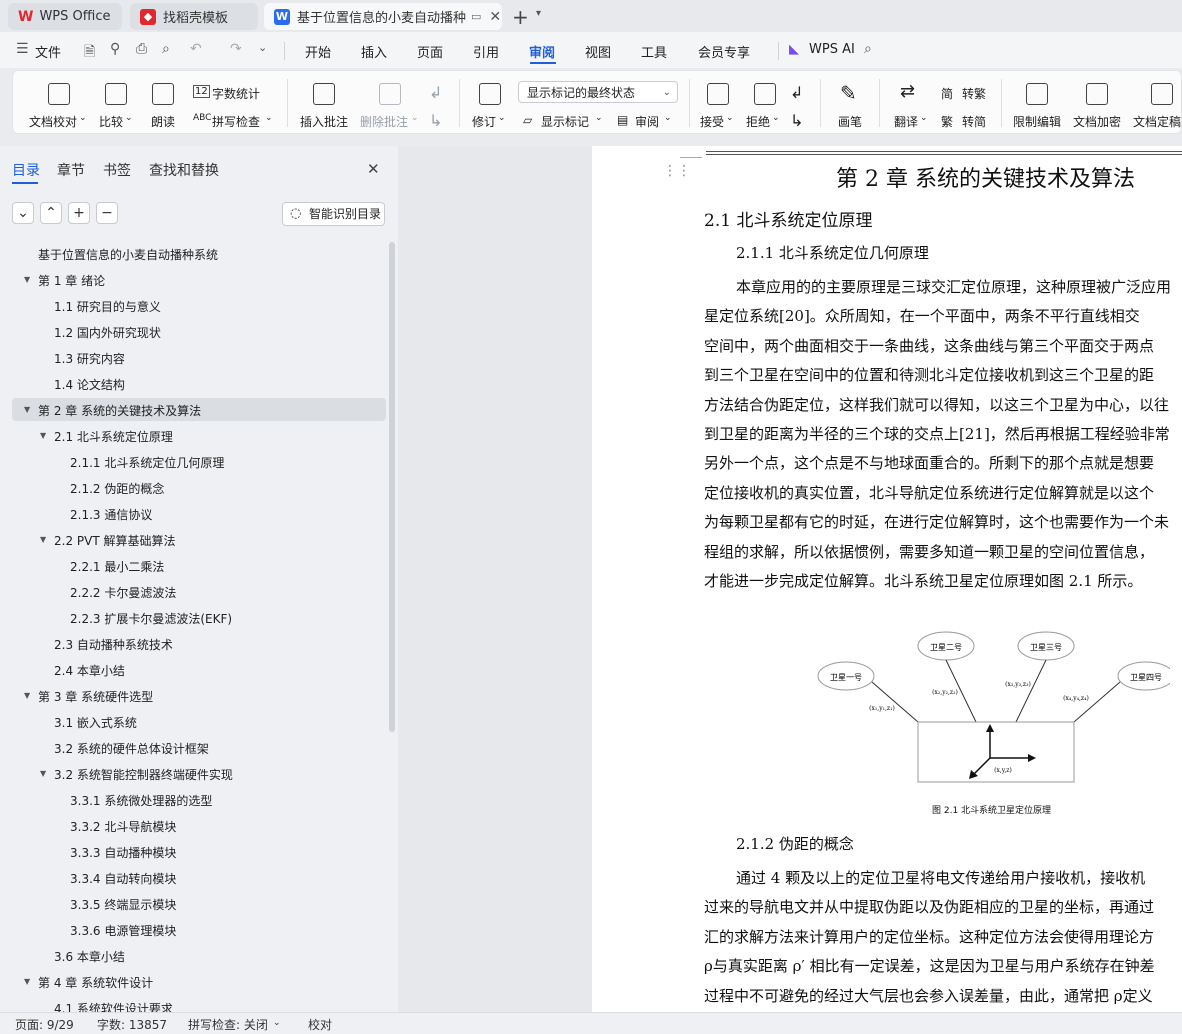  I want to click on toc-item: 2.2.1 最小二乘法, so click(117, 566).